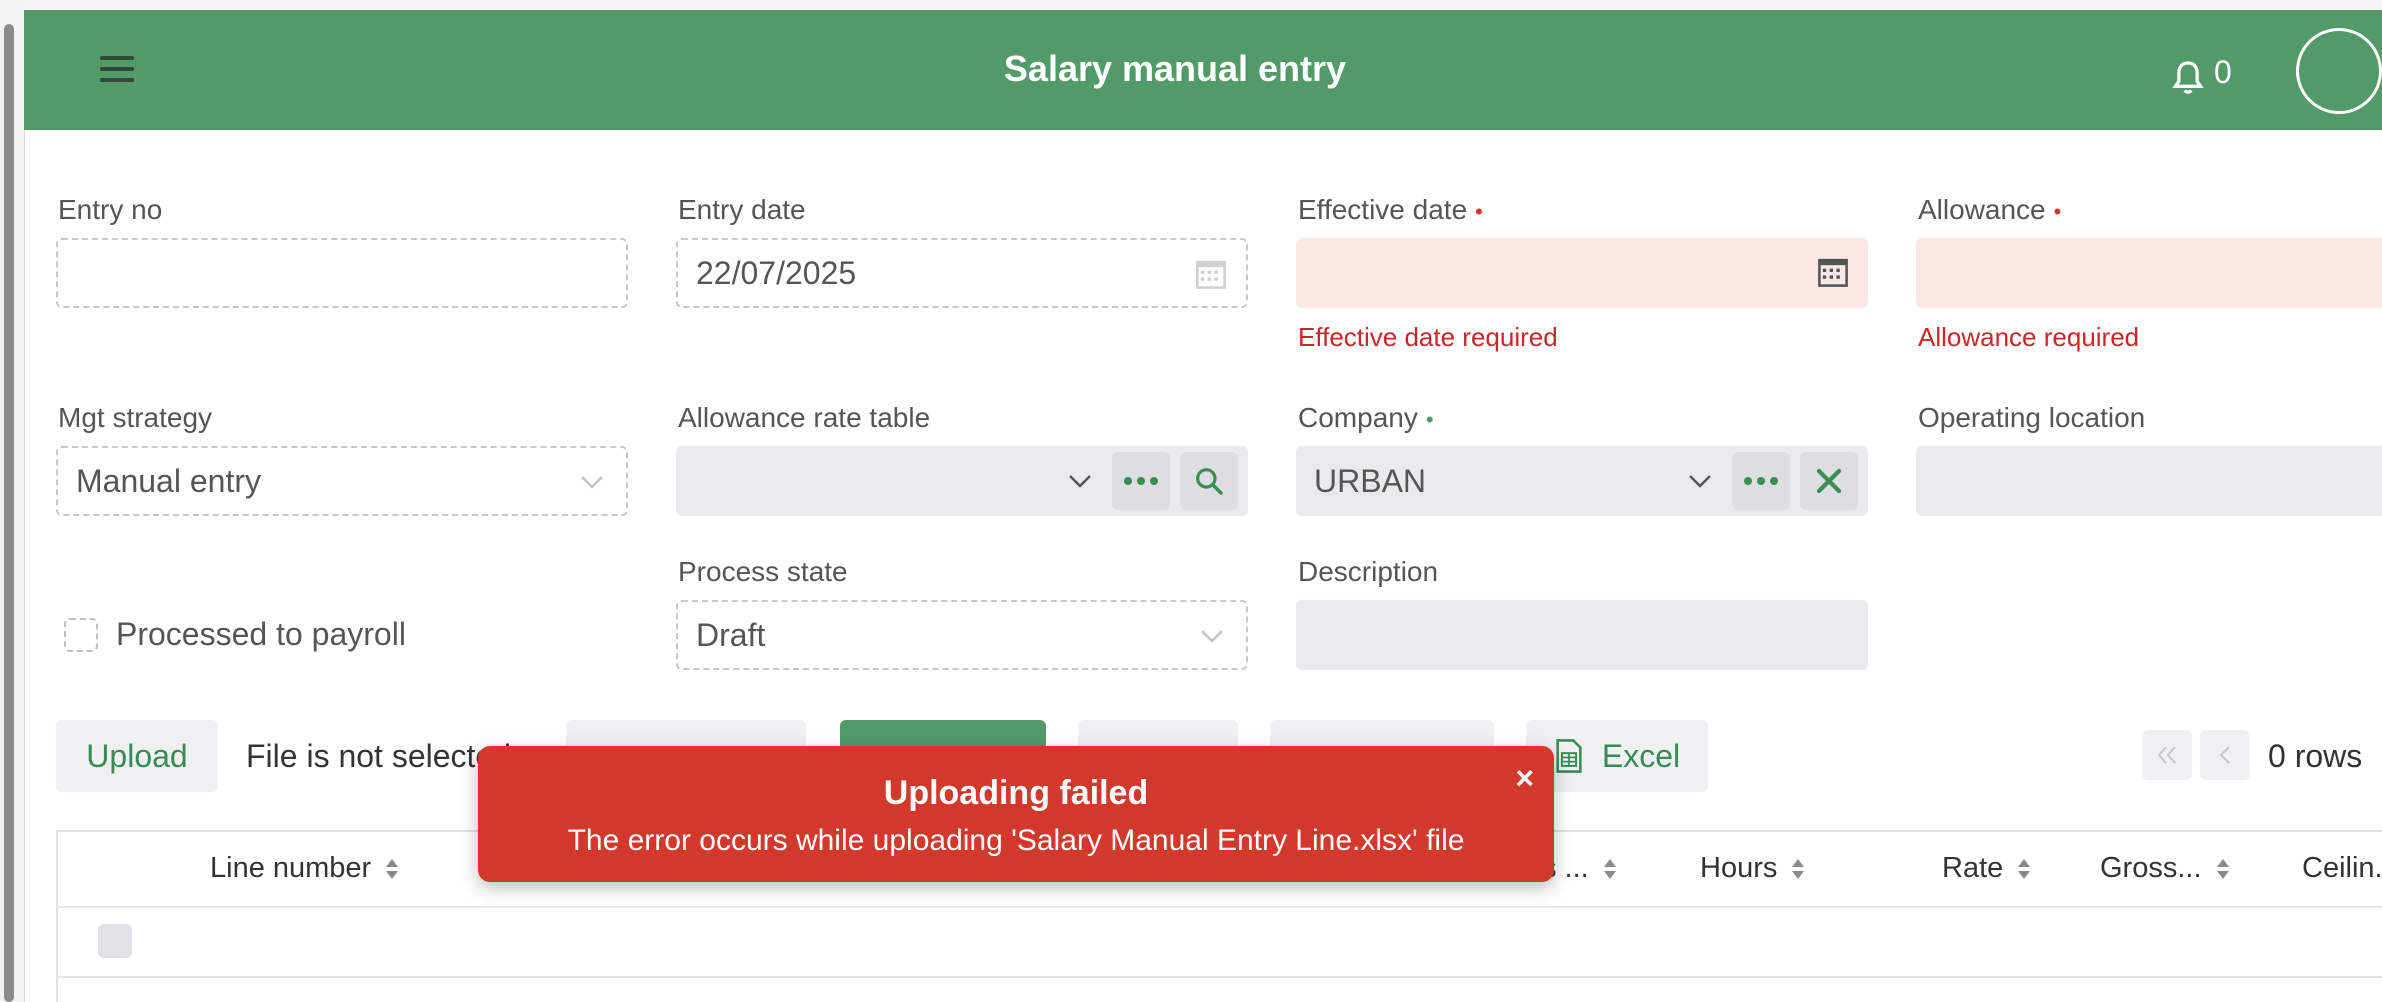 The height and width of the screenshot is (1002, 2382). What do you see at coordinates (731, 634) in the screenshot?
I see `process-state-value: Draft` at bounding box center [731, 634].